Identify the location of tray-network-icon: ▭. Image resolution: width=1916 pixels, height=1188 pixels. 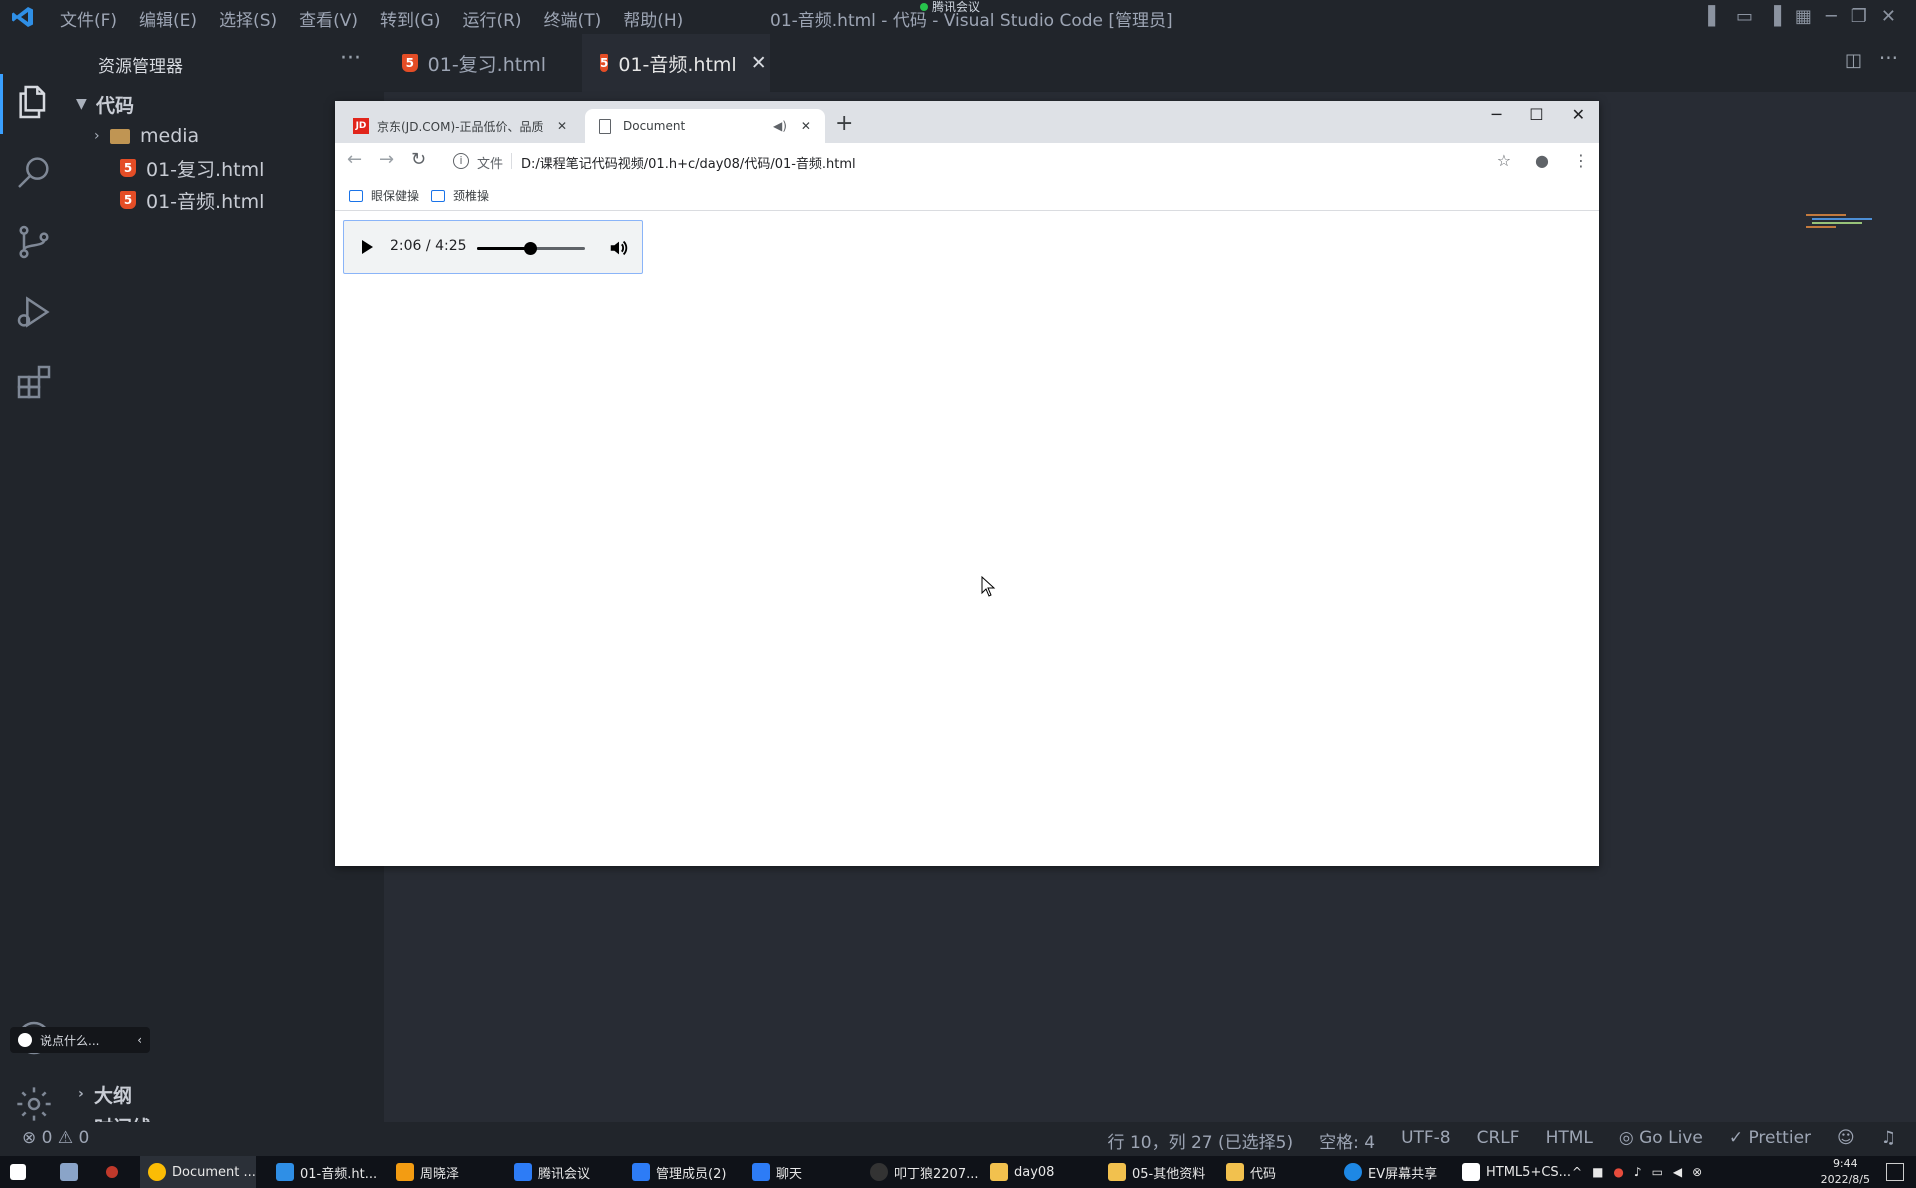
(1657, 1172).